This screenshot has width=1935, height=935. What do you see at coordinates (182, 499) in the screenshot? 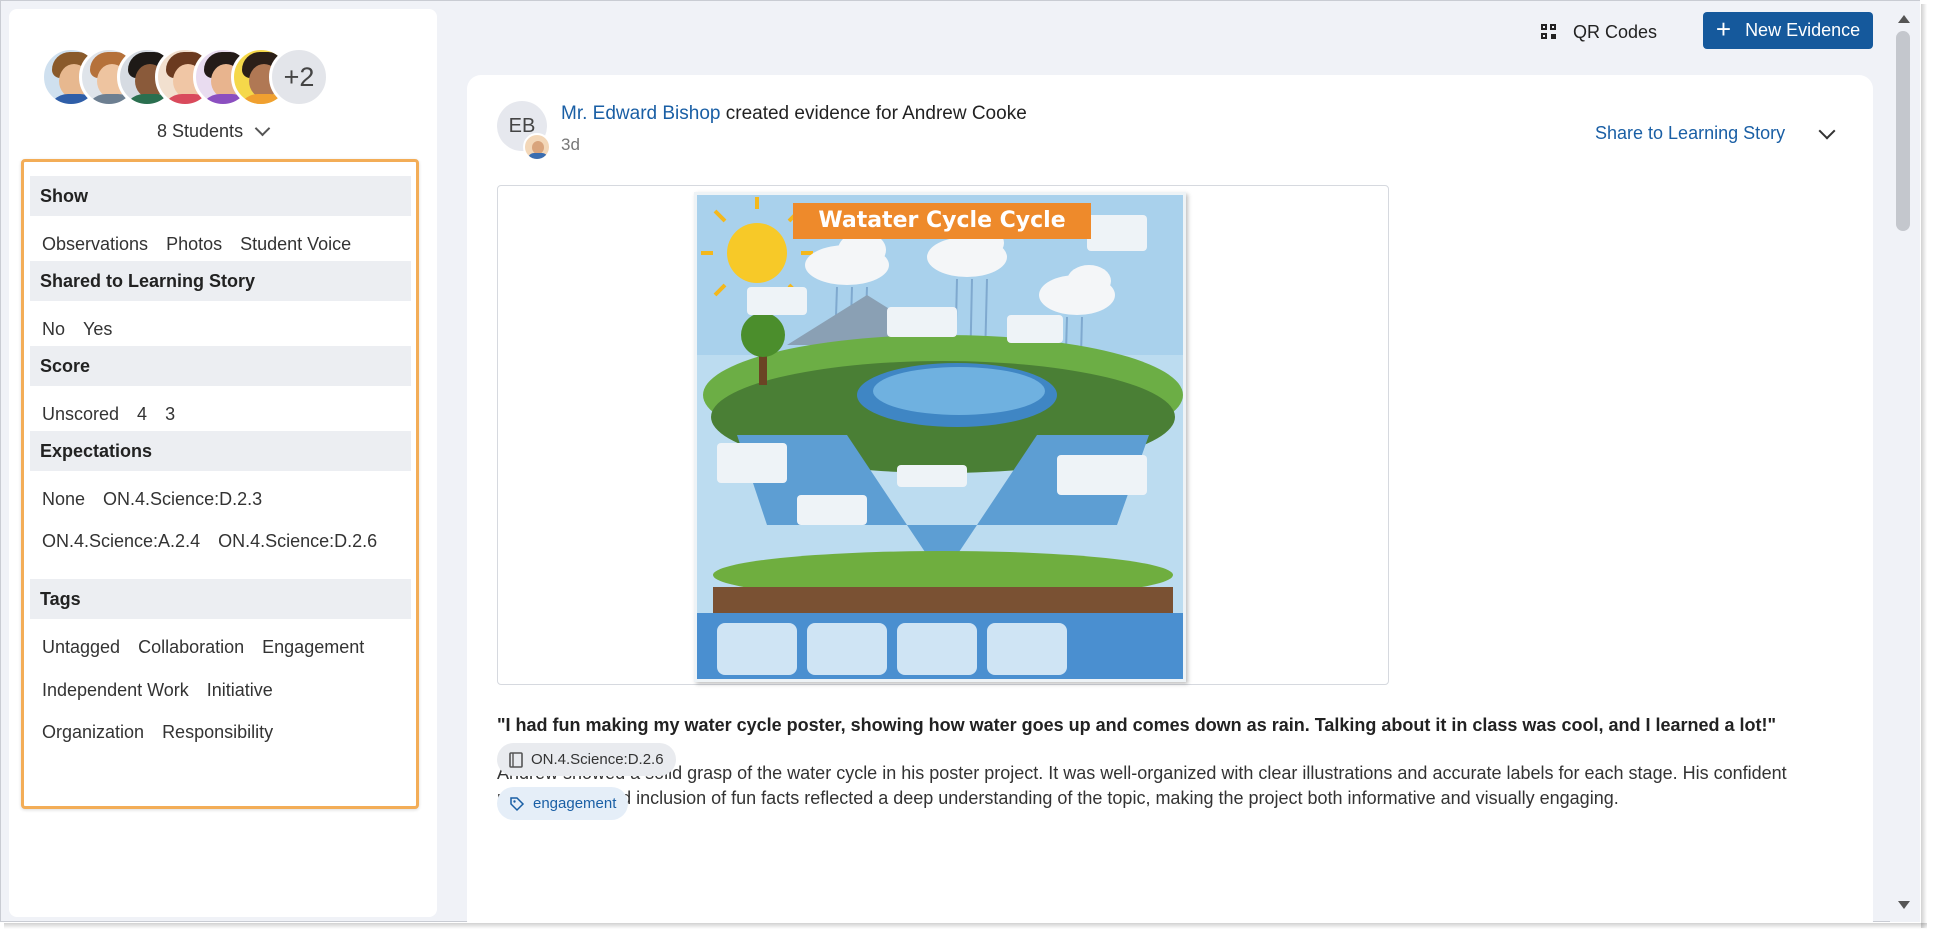
I see `filter-option: ON.4.Science:D.2.3` at bounding box center [182, 499].